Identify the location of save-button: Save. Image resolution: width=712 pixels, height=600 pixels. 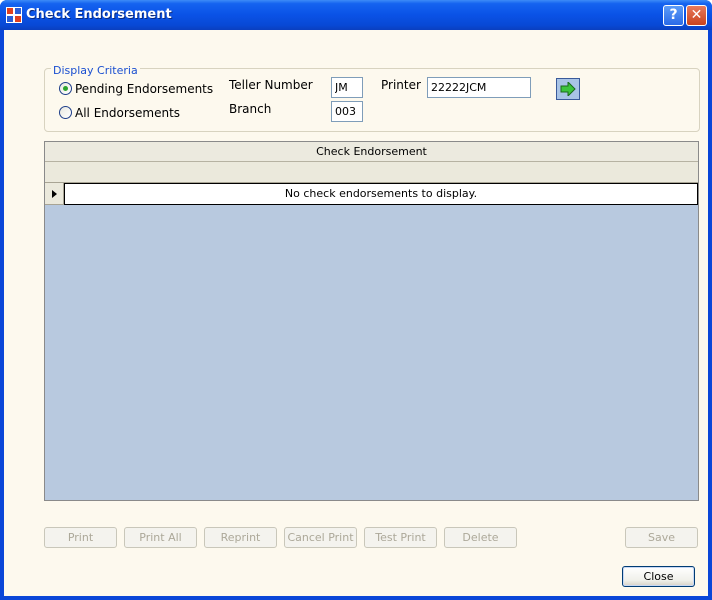
(661, 537).